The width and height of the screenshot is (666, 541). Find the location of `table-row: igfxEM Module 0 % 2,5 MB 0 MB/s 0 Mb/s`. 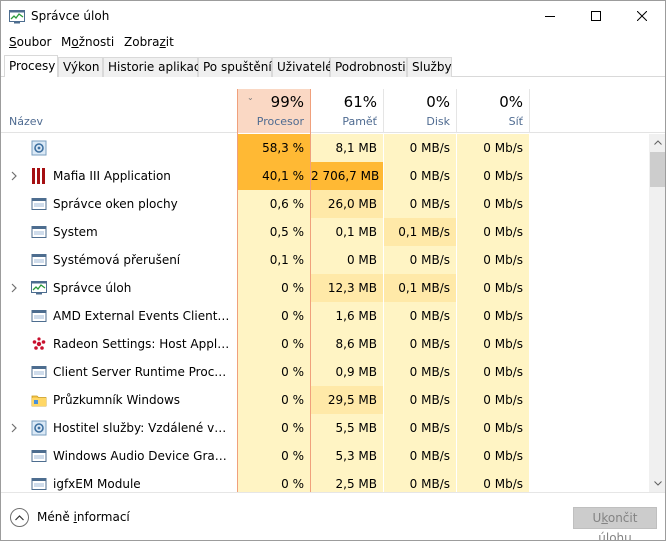

table-row: igfxEM Module 0 % 2,5 MB 0 MB/s 0 Mb/s is located at coordinates (325, 481).